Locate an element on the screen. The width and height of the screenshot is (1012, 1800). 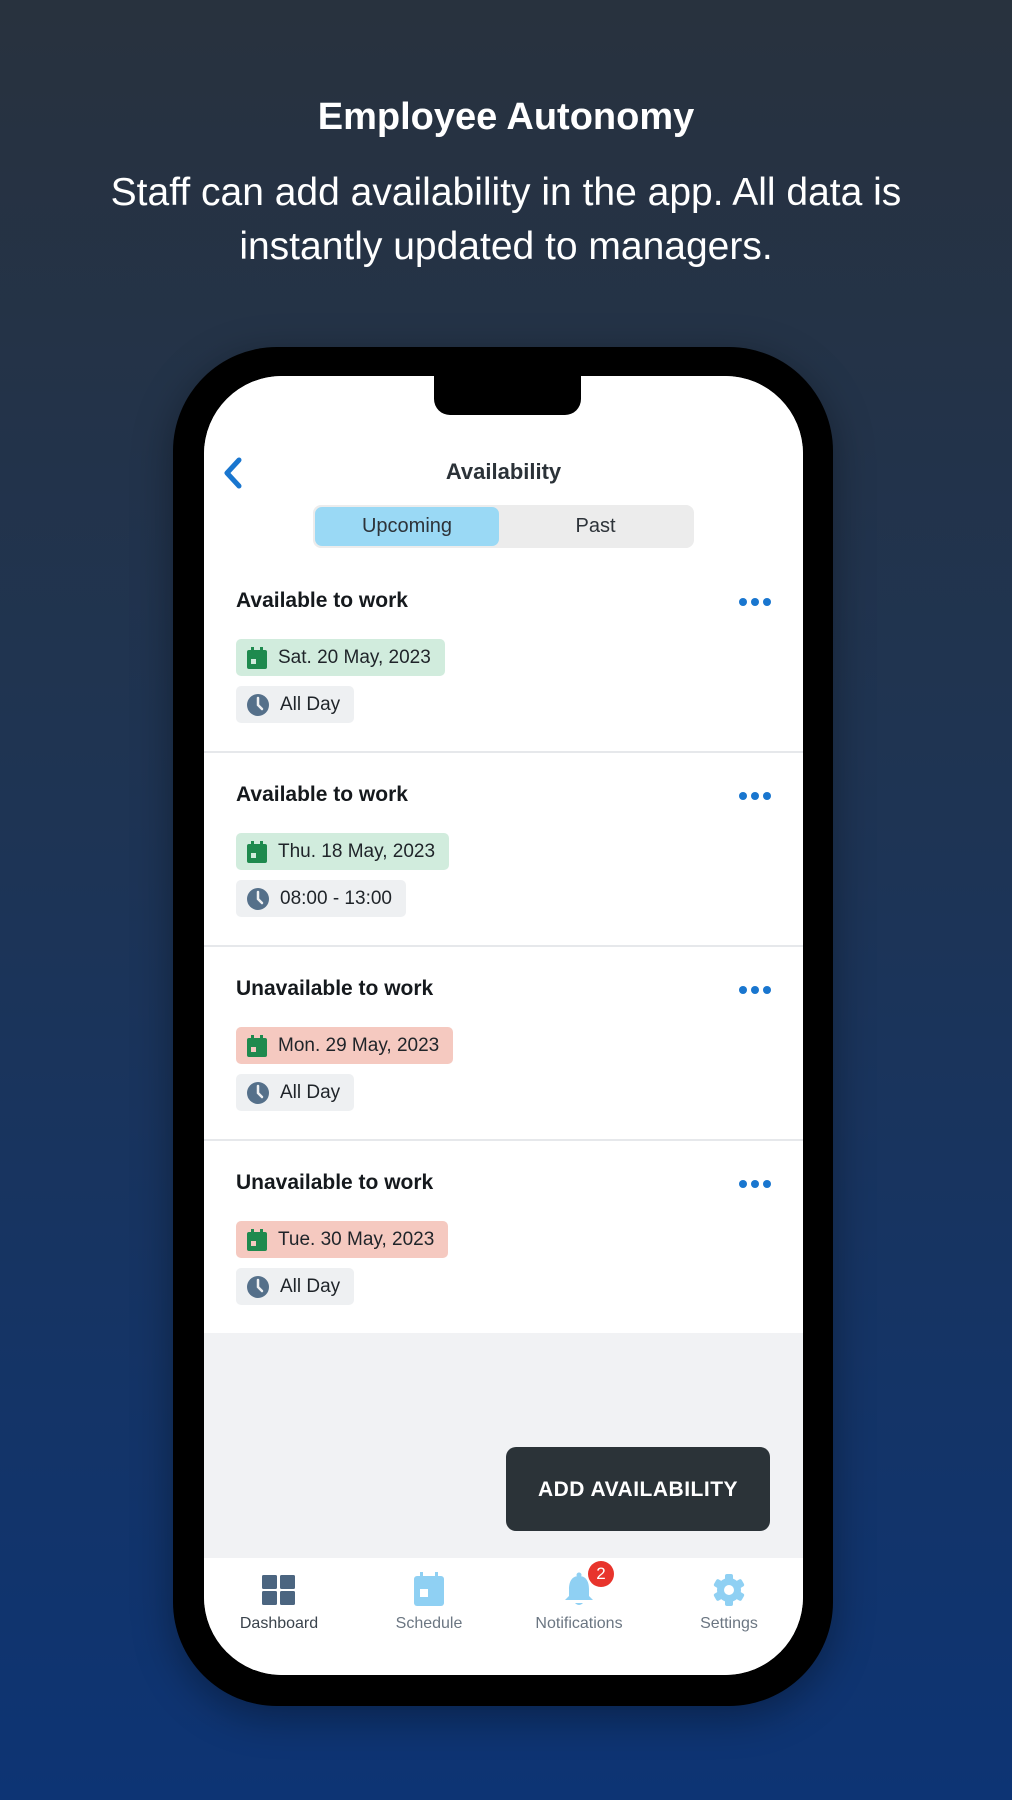
date-text: Tue. 30 May, 2023 is located at coordinates (356, 1239).